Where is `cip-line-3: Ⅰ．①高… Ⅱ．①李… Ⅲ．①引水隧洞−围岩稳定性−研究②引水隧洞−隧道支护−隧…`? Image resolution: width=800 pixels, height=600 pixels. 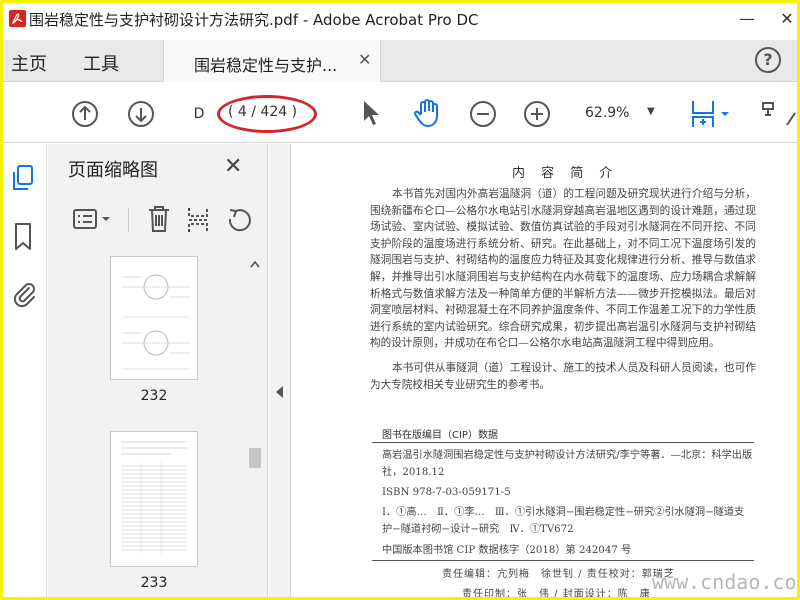 cip-line-3: Ⅰ．①高… Ⅱ．①李… Ⅲ．①引水隧洞−围岩稳定性−研究②引水隧洞−隧道支护−隧… is located at coordinates (563, 521).